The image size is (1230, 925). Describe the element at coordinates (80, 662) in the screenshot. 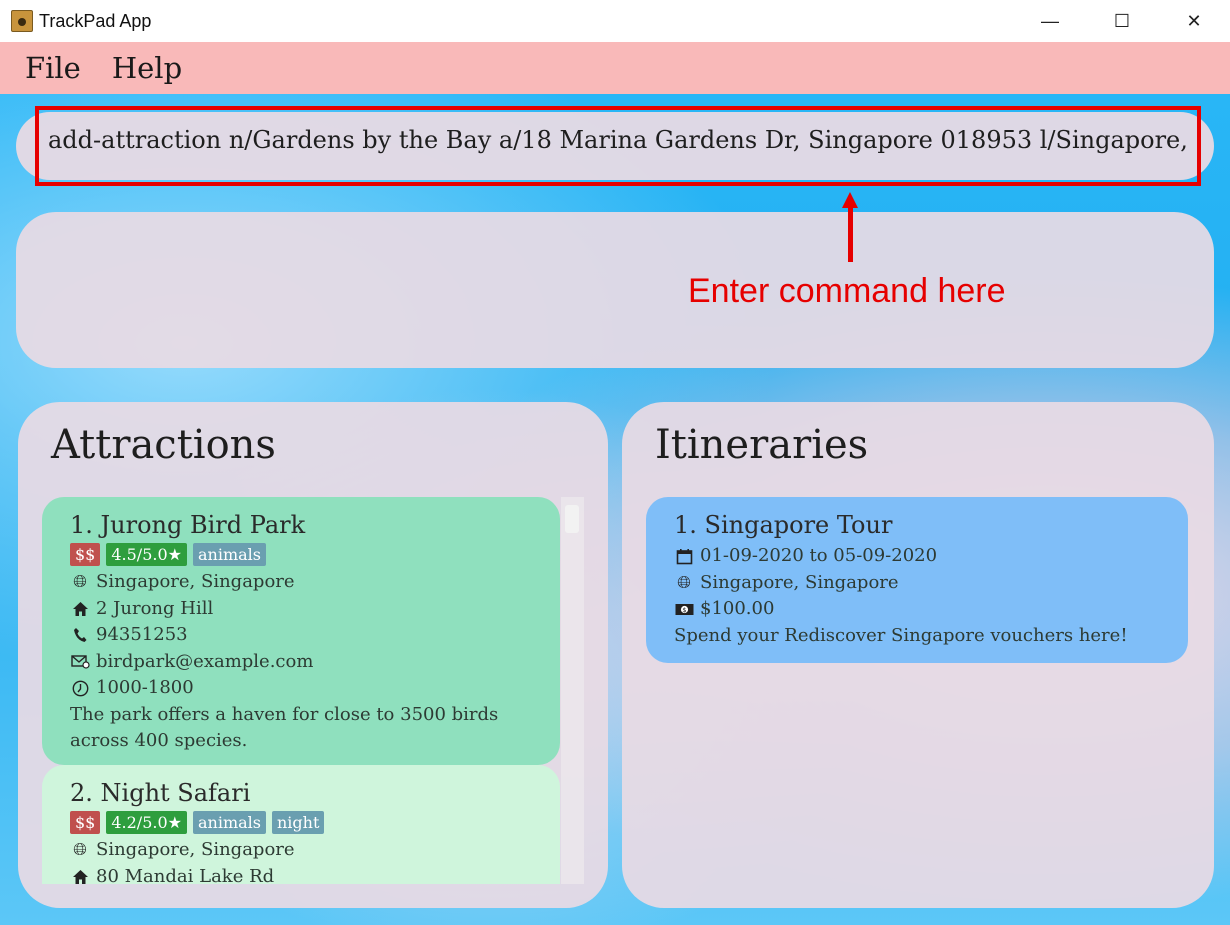

I see `email-icon` at that location.